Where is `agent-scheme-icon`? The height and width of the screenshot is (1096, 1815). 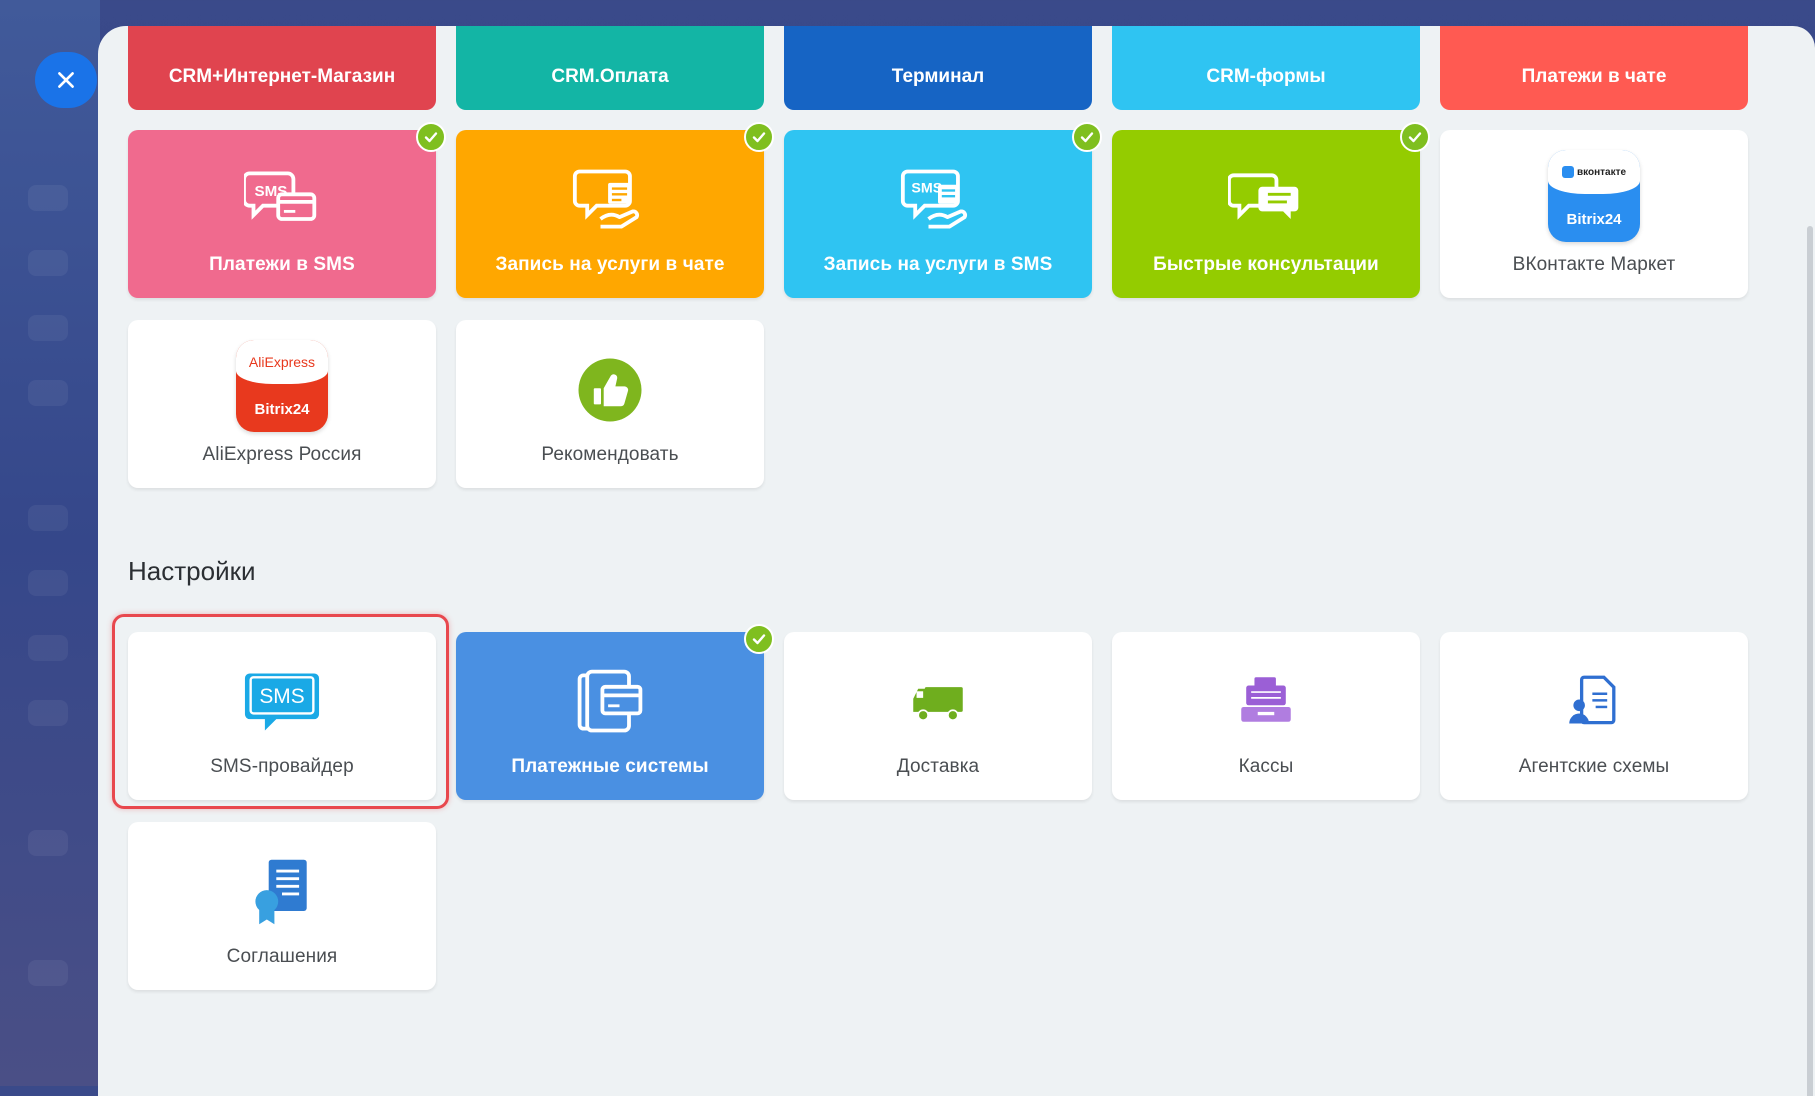 agent-scheme-icon is located at coordinates (1594, 702).